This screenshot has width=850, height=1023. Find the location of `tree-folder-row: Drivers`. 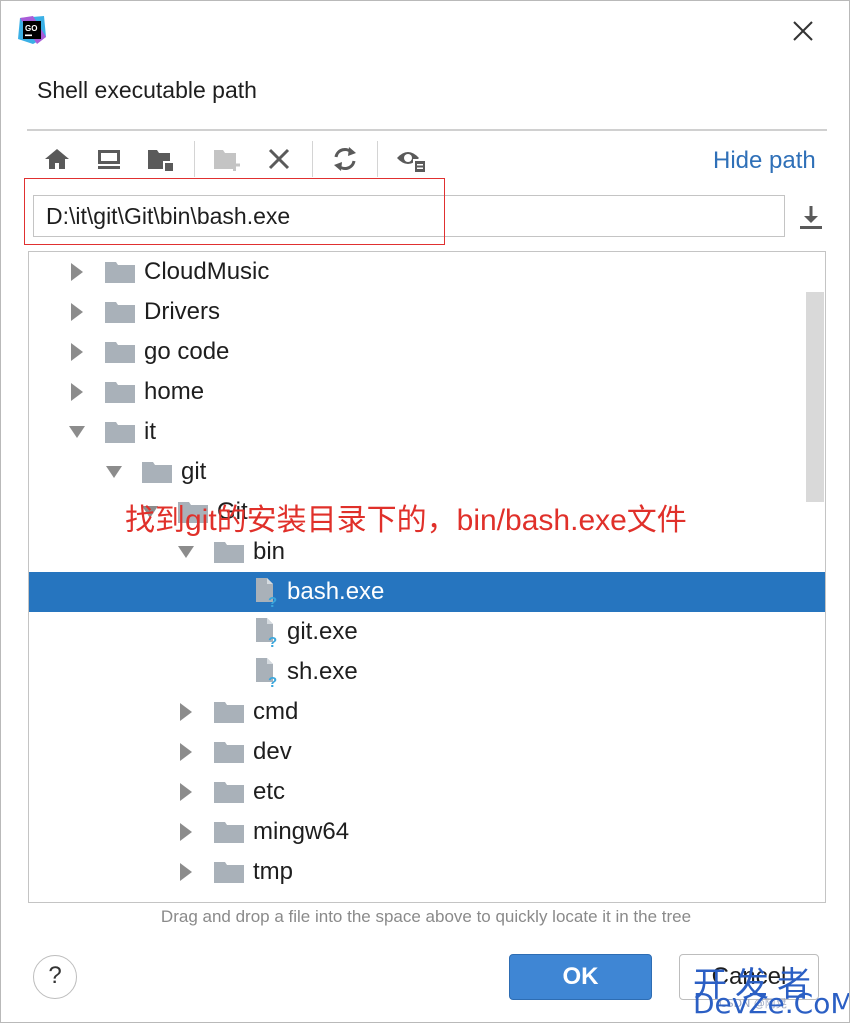

tree-folder-row: Drivers is located at coordinates (427, 312).